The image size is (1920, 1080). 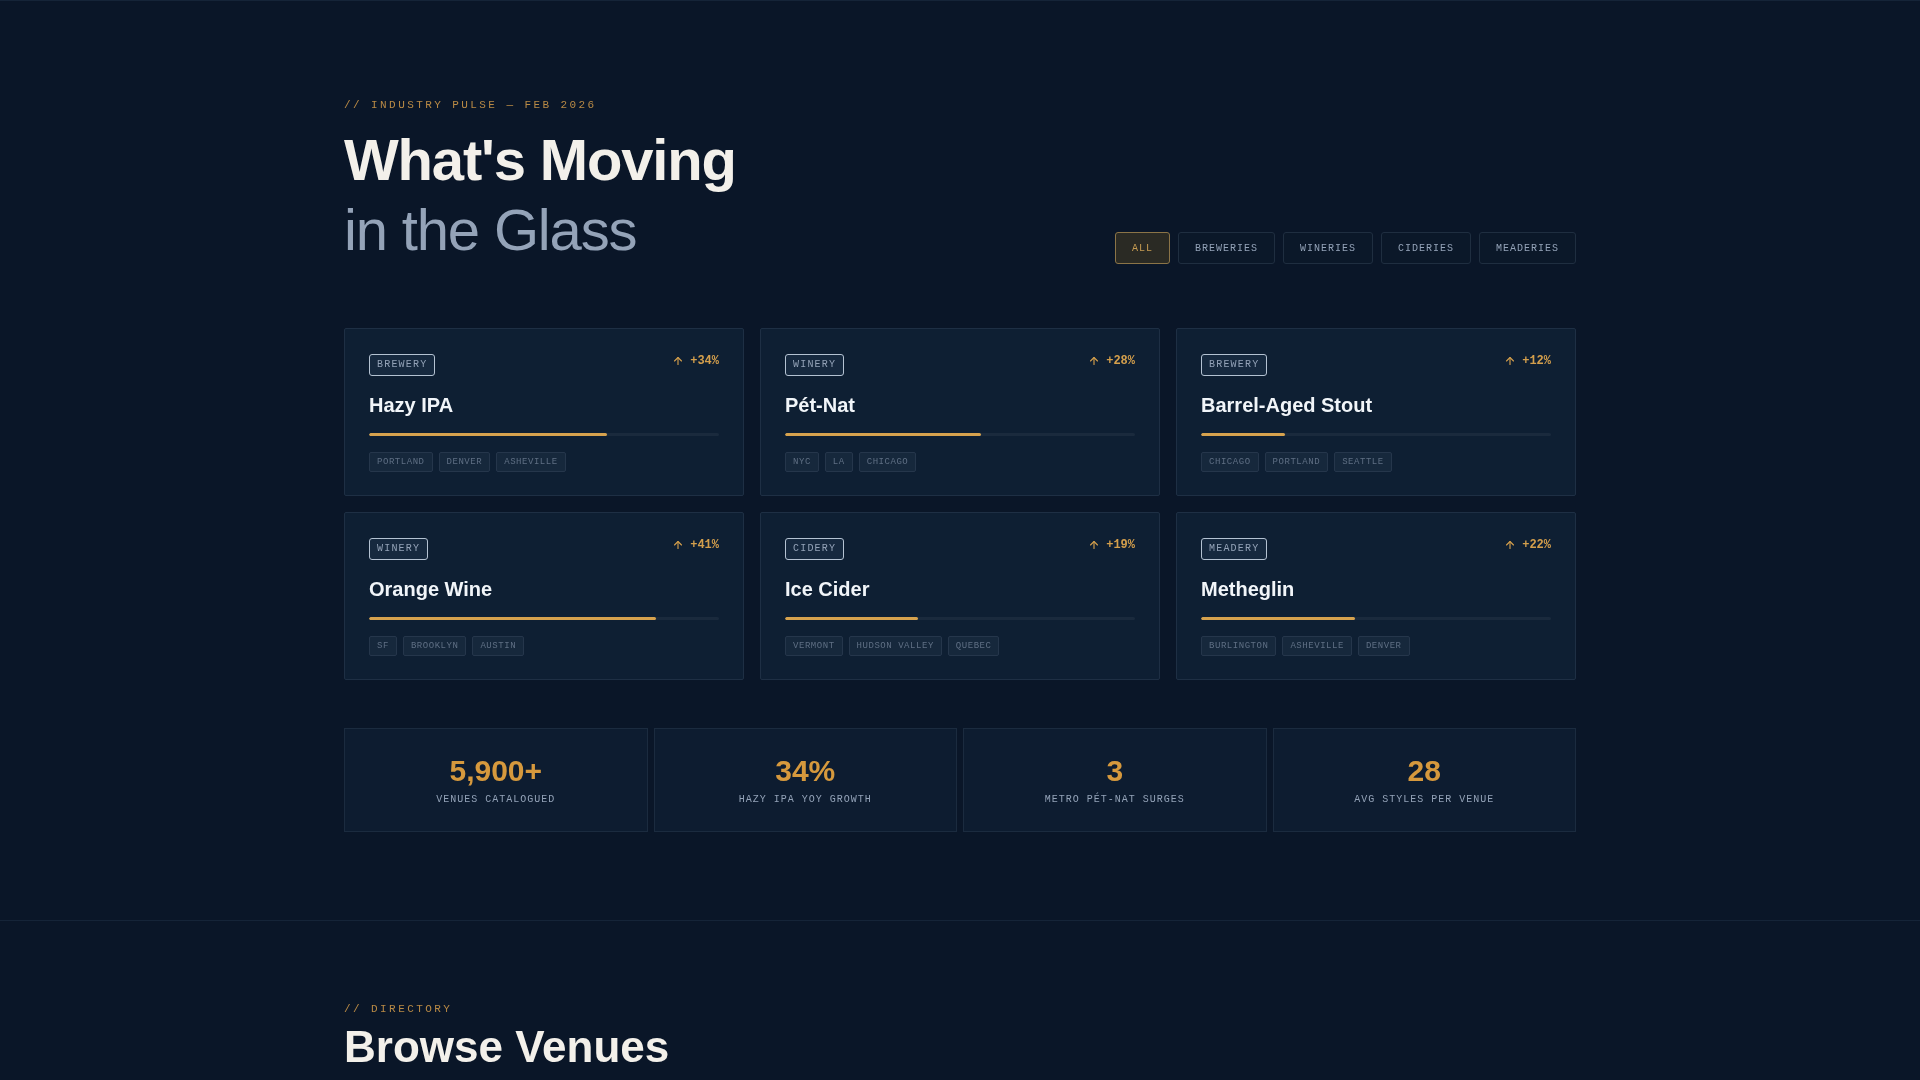 What do you see at coordinates (496, 771) in the screenshot?
I see `stat-value: 5,900+` at bounding box center [496, 771].